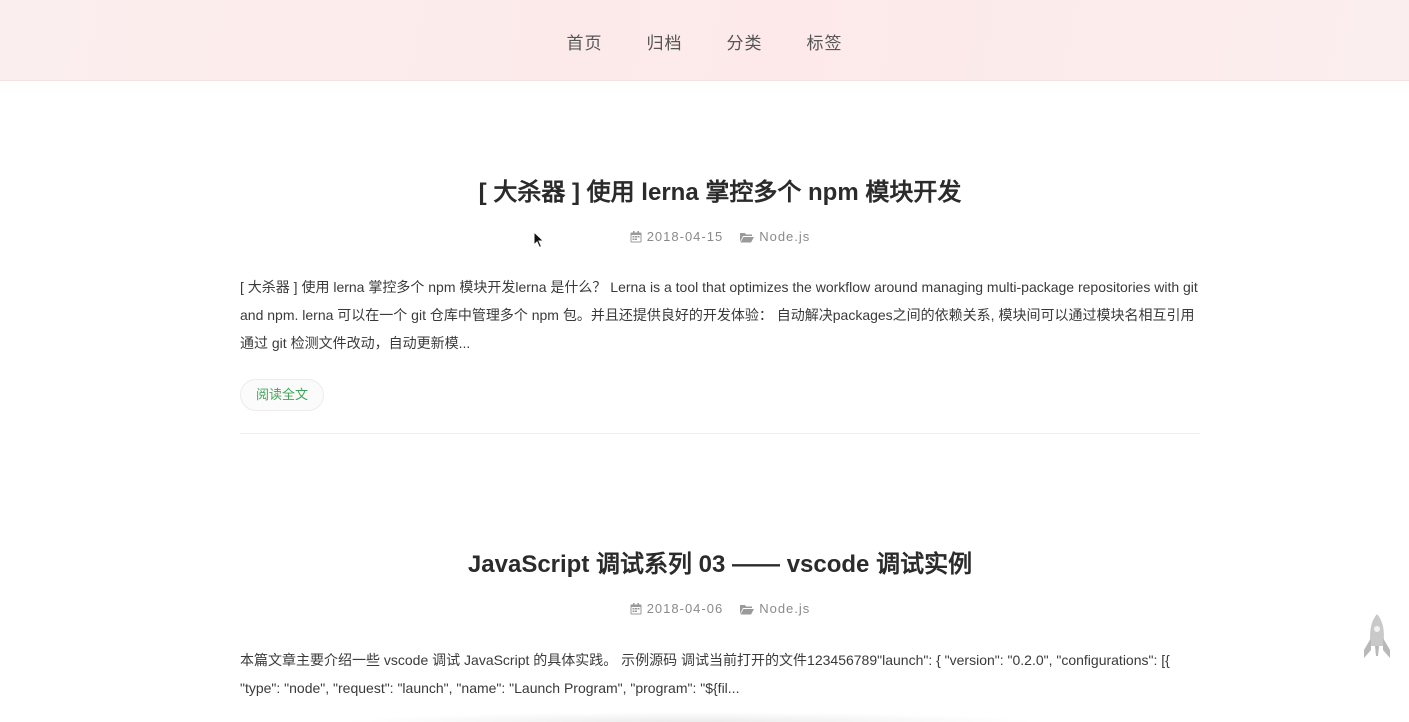 The width and height of the screenshot is (1409, 722). What do you see at coordinates (690, 717) in the screenshot?
I see `bottom-shadow` at bounding box center [690, 717].